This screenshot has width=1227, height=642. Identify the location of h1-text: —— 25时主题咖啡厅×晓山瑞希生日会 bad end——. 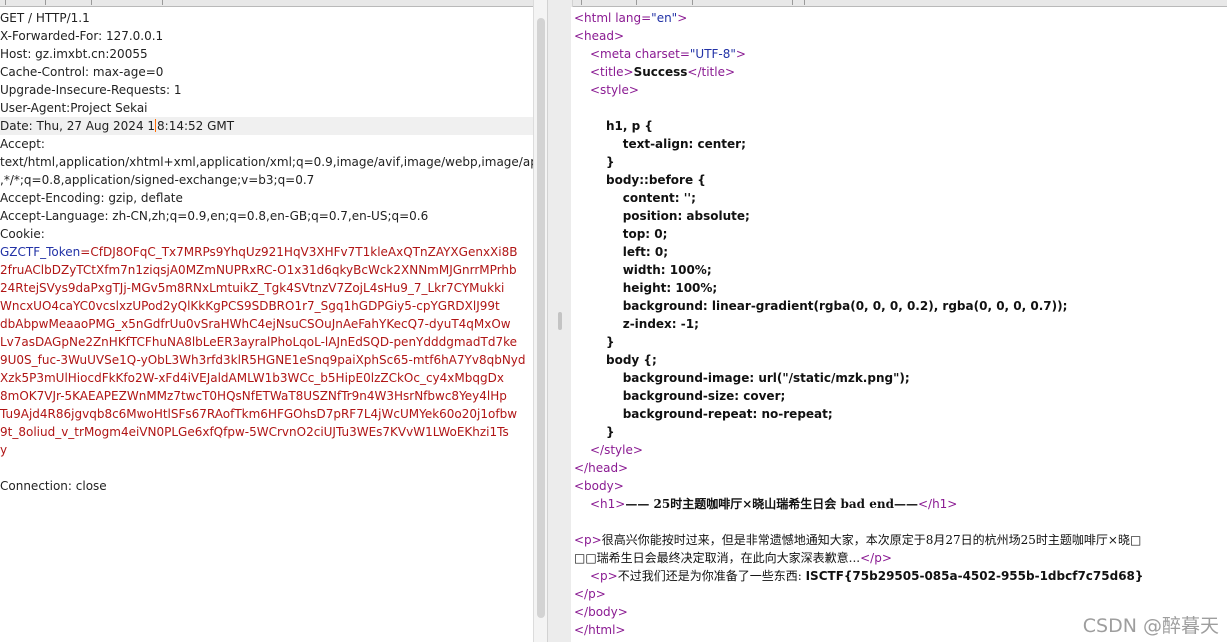
(771, 504).